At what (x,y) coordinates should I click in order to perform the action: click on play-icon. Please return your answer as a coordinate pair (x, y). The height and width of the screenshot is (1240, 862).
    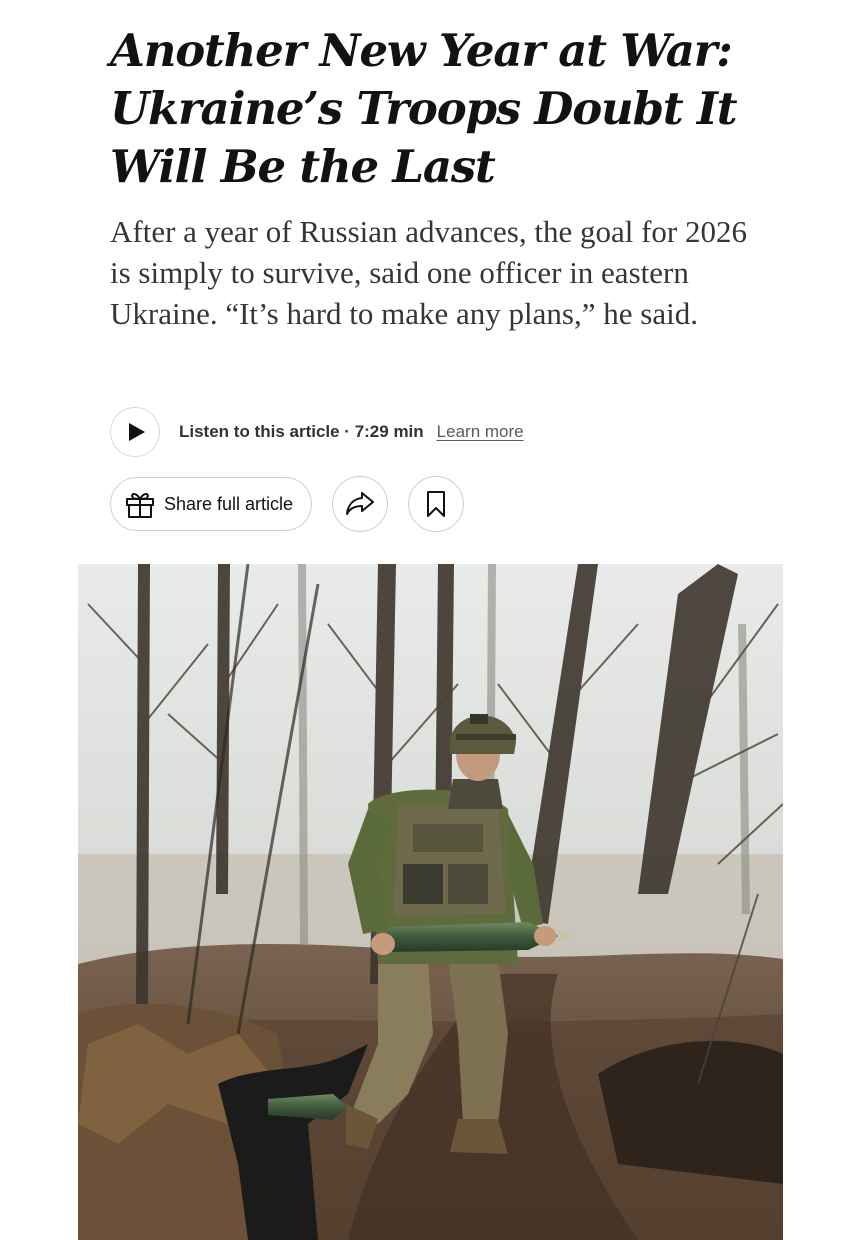
    Looking at the image, I should click on (137, 432).